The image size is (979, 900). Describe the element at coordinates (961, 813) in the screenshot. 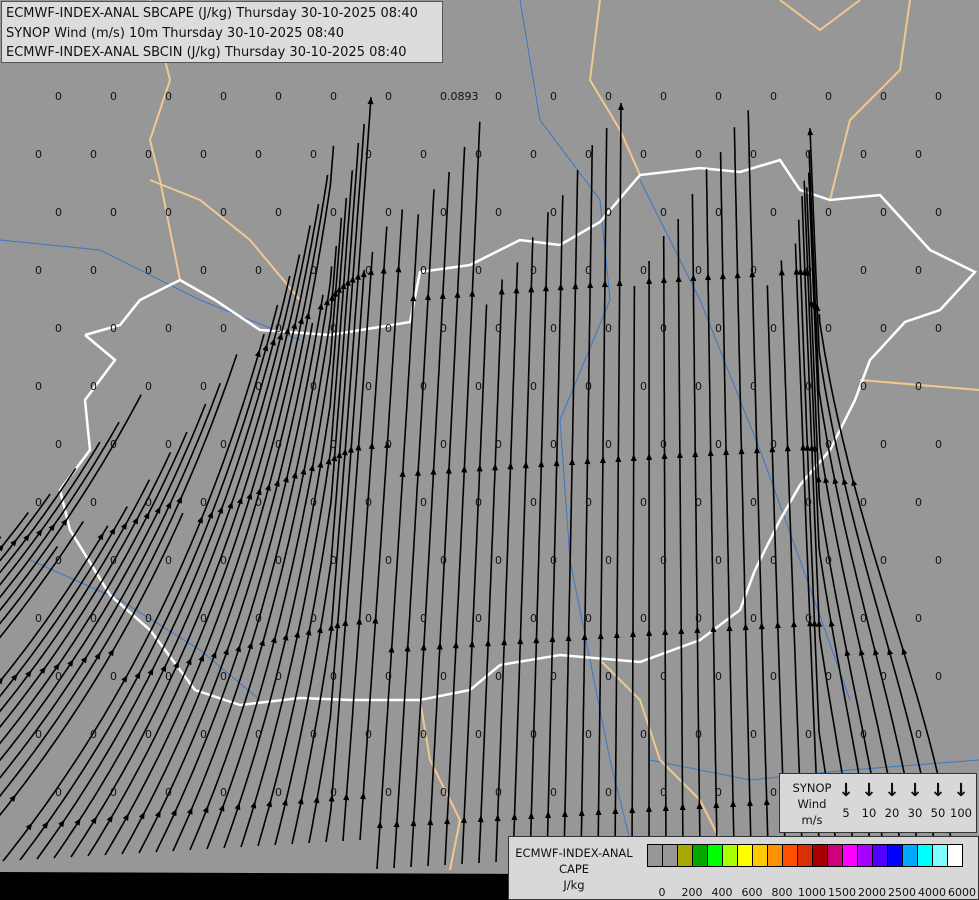

I see `wind-speed-label: 100` at that location.